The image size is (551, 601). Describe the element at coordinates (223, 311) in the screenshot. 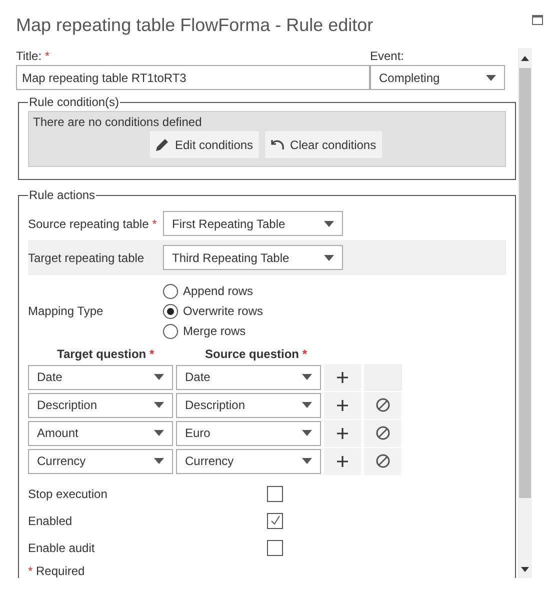

I see `radio-label: Overwrite rows` at that location.